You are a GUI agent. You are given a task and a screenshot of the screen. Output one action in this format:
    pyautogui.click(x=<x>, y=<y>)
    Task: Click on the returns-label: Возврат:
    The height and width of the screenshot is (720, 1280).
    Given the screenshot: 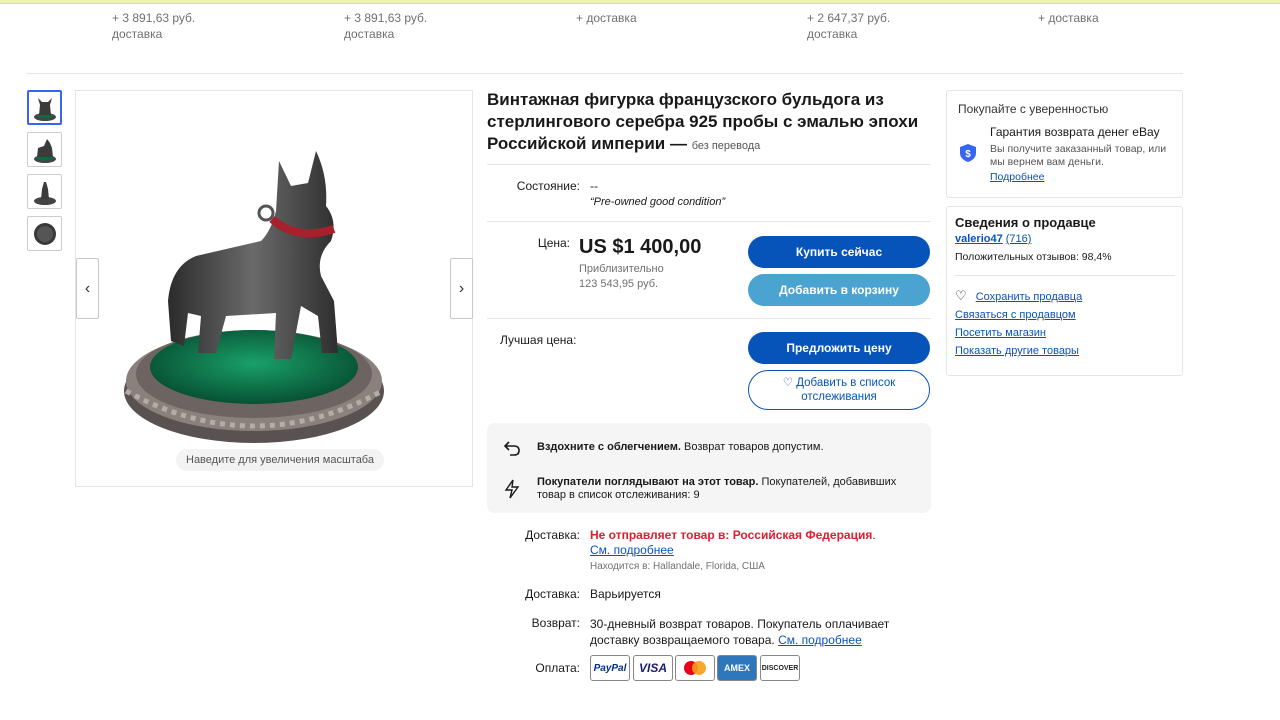 What is the action you would take?
    pyautogui.click(x=555, y=623)
    